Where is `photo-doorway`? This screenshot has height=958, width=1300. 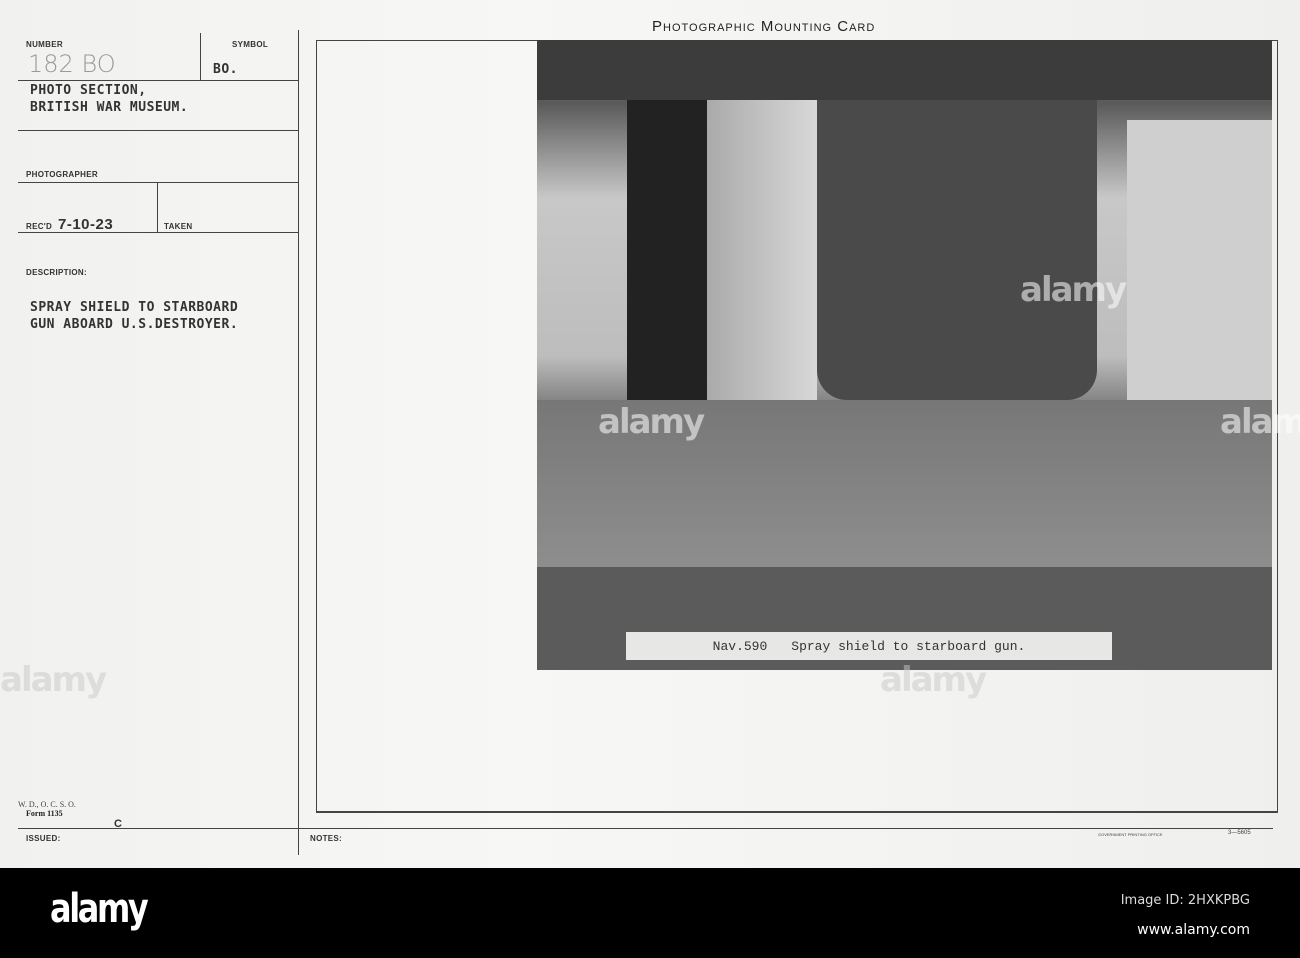 photo-doorway is located at coordinates (667, 260).